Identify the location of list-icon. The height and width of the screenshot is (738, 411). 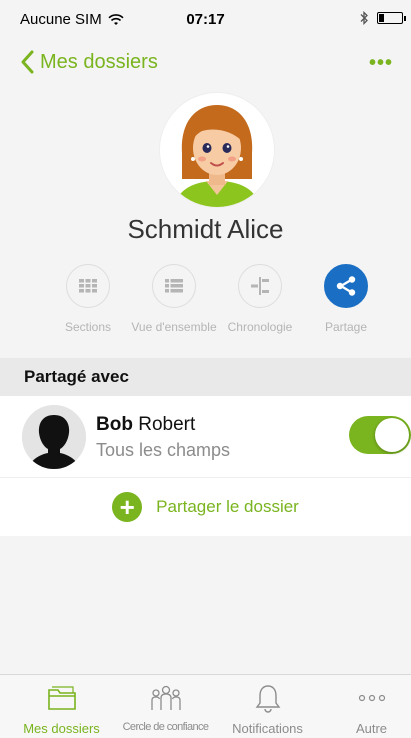
(174, 286).